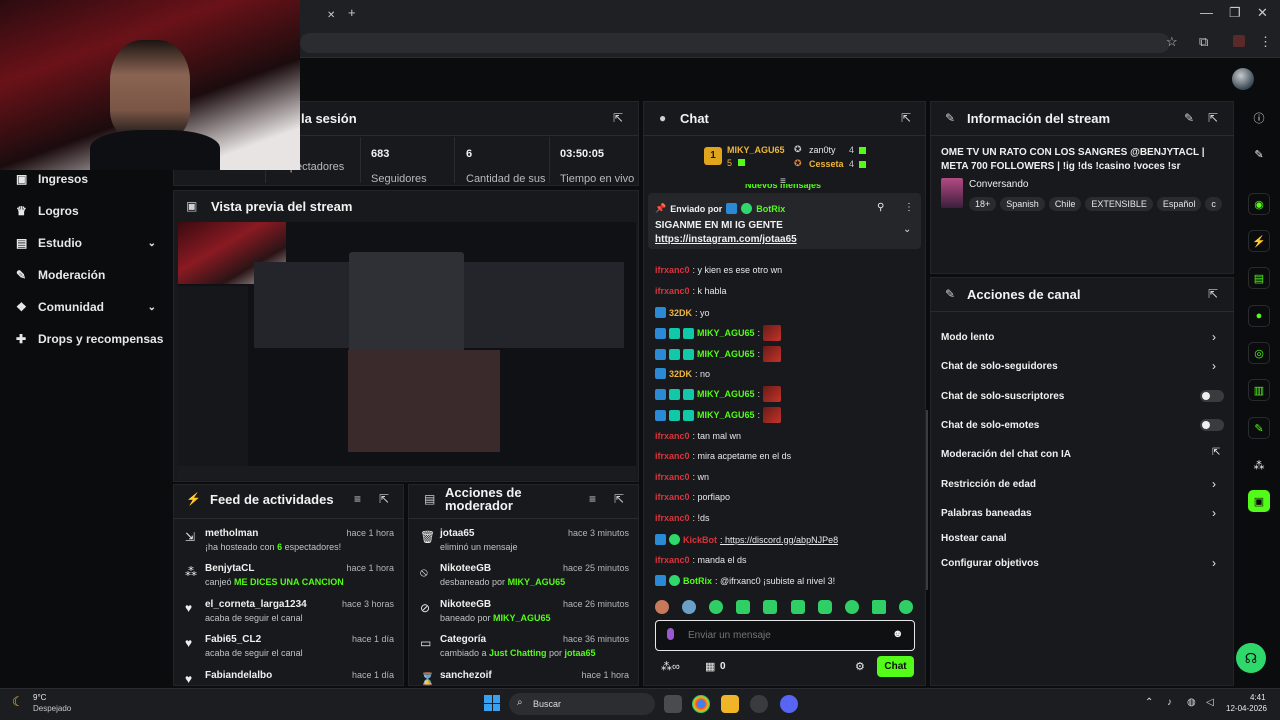  I want to click on top-gifter-name: MIKY_AGU65, so click(756, 150).